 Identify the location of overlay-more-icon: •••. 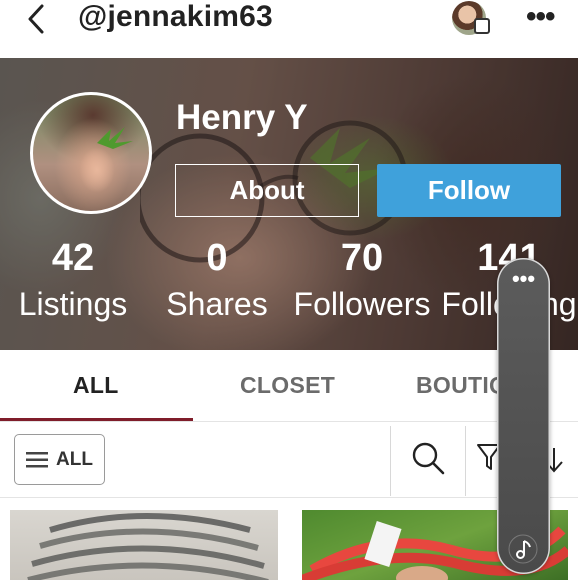
(523, 279).